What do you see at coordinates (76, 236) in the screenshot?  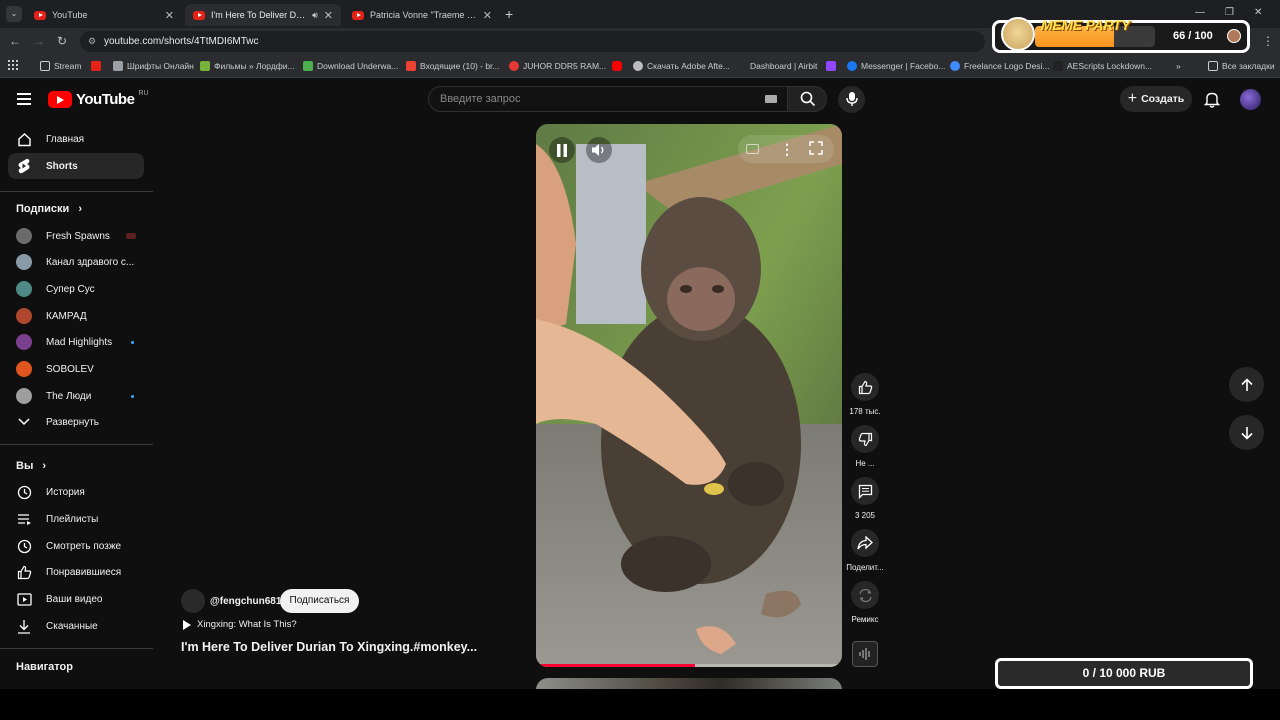 I see `sidebar-sub-0: Fresh Spawns` at bounding box center [76, 236].